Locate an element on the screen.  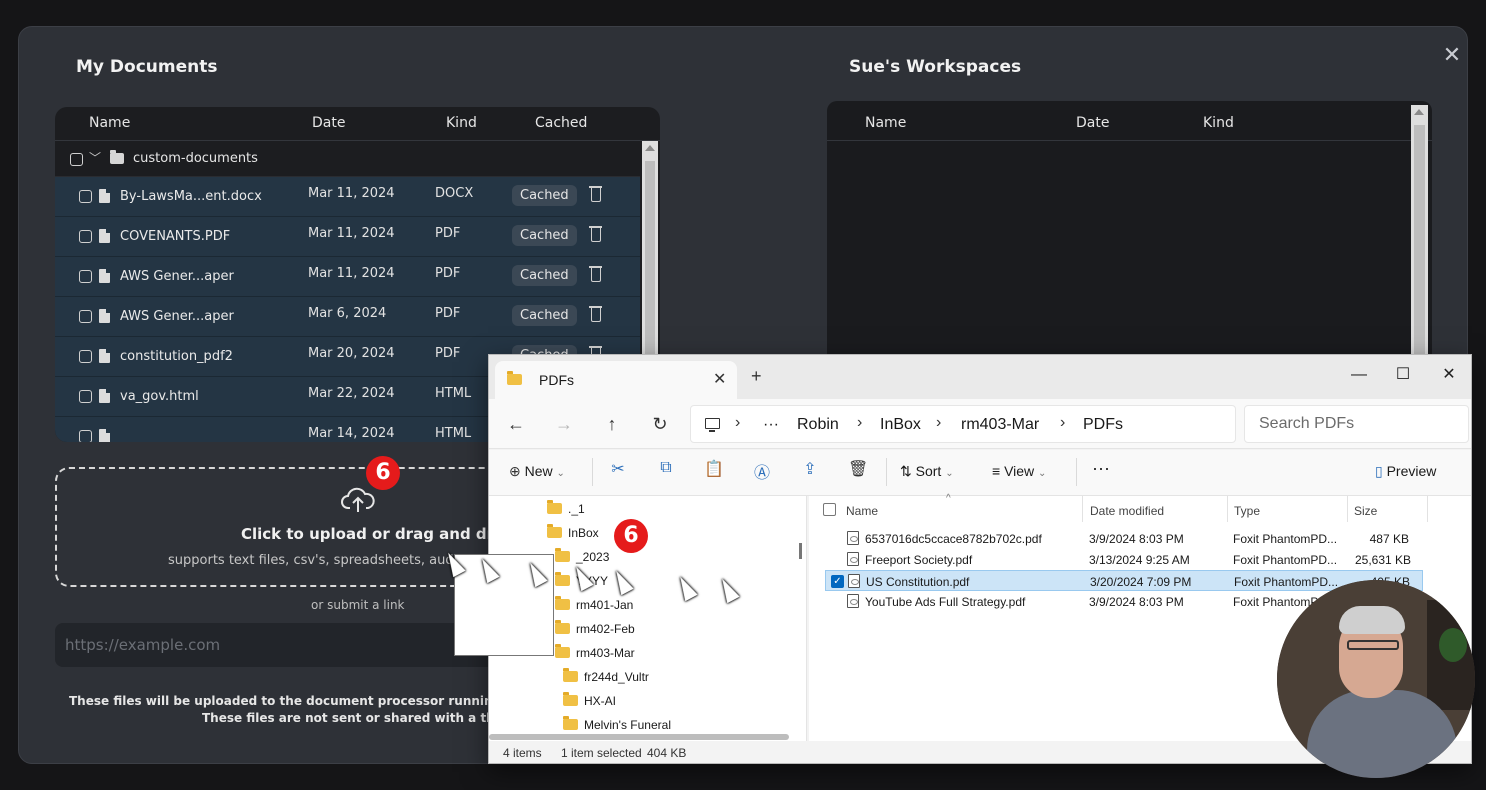
breadcrumb-pdfs: PDFs is located at coordinates (1103, 425).